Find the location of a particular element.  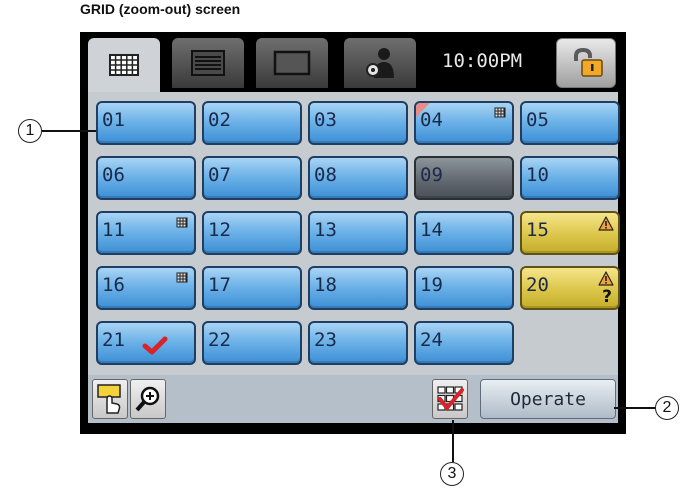

multi-check-icon is located at coordinates (450, 398).